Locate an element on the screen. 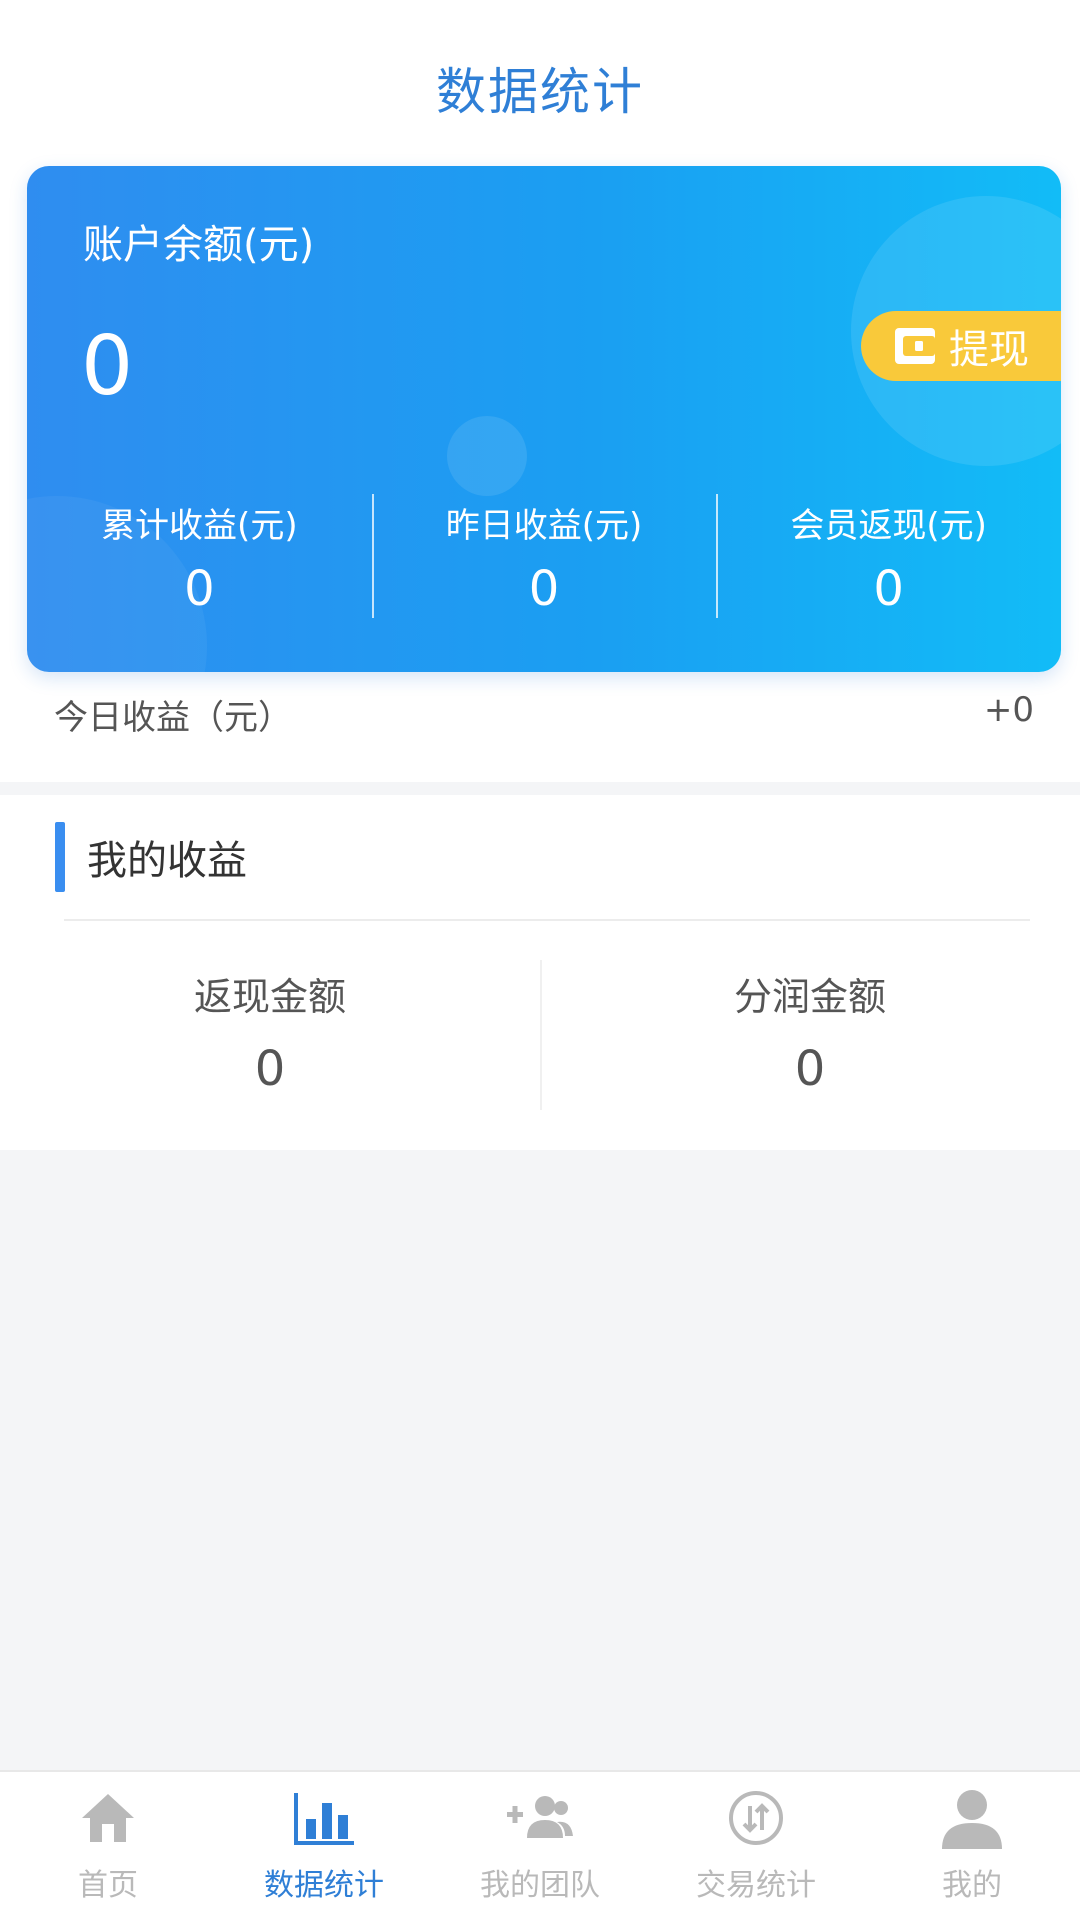 The width and height of the screenshot is (1080, 1920). stat-total-earnings: 累计收益(元) 0 is located at coordinates (199, 551).